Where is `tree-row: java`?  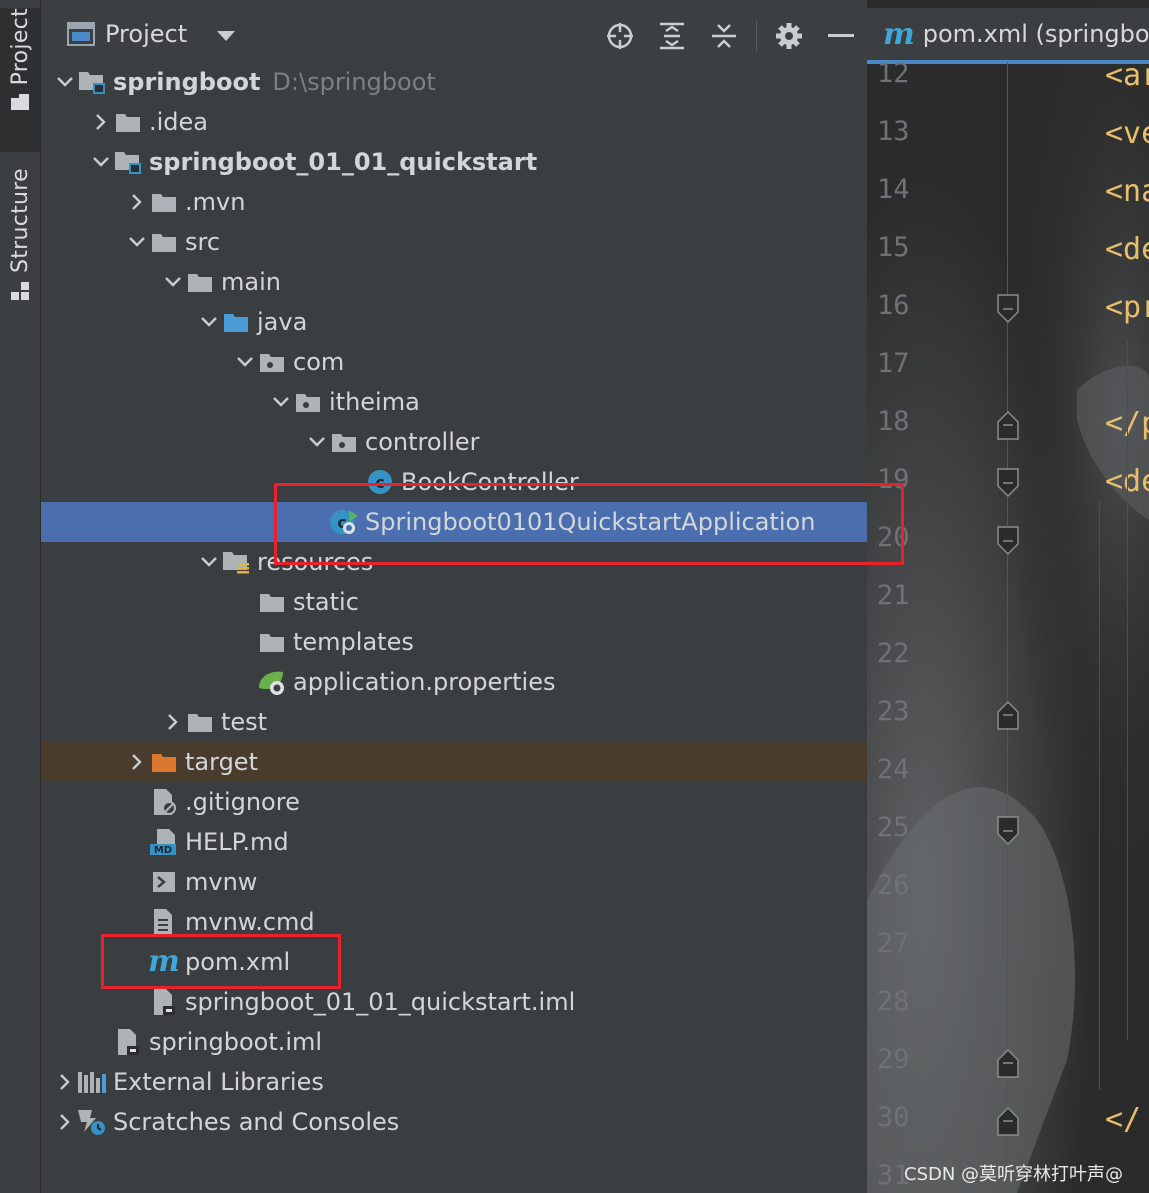 tree-row: java is located at coordinates (454, 322).